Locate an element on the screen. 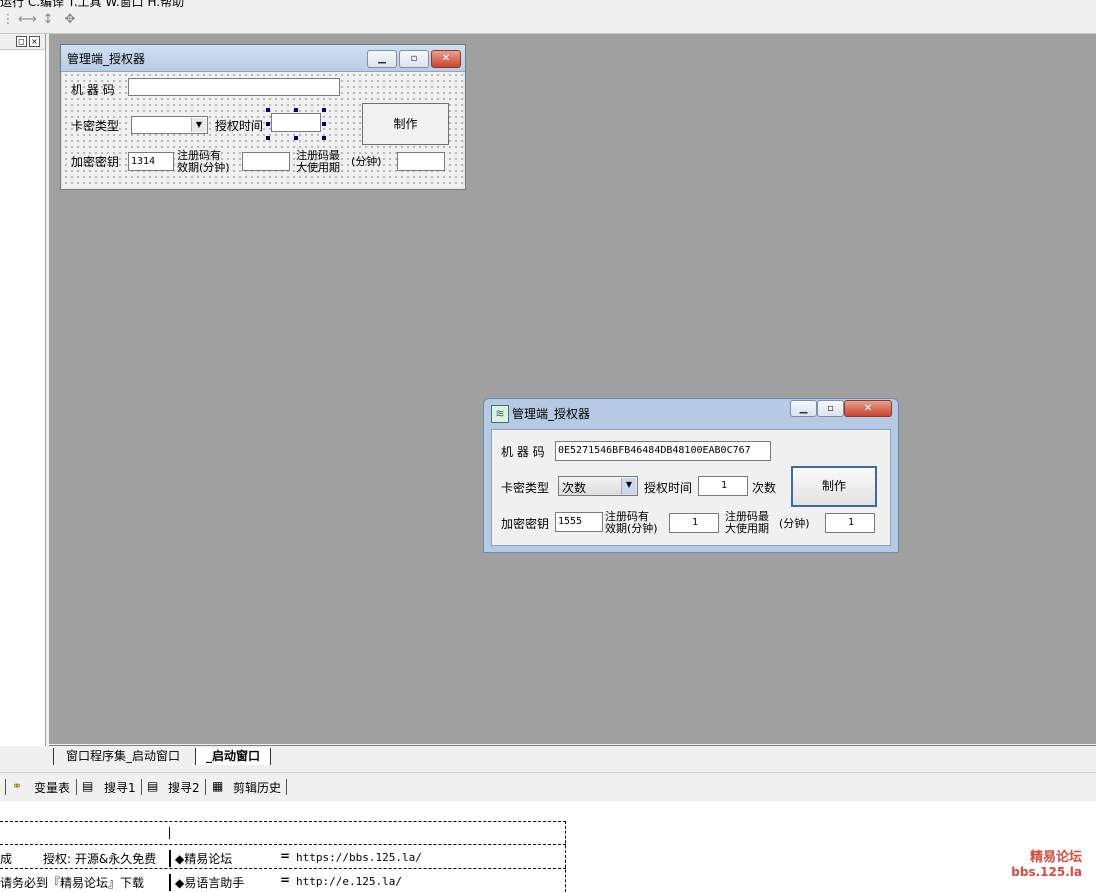 This screenshot has width=1096, height=892. output-row2-helper: ◆易语言助手 is located at coordinates (206, 882).